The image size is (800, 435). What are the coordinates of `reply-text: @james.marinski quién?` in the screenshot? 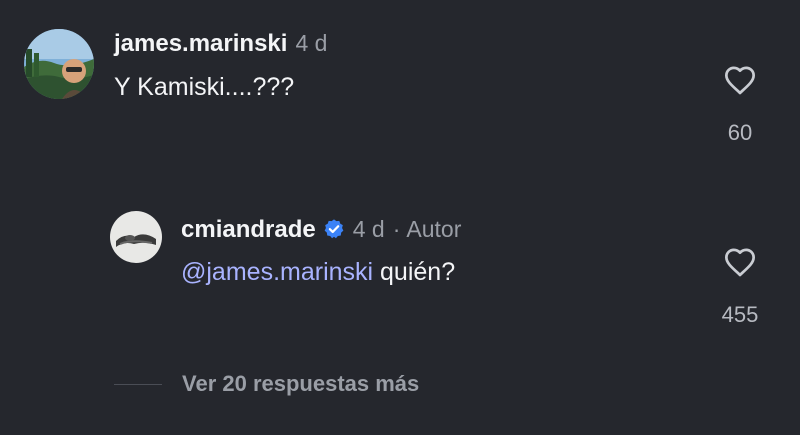 It's located at (318, 272).